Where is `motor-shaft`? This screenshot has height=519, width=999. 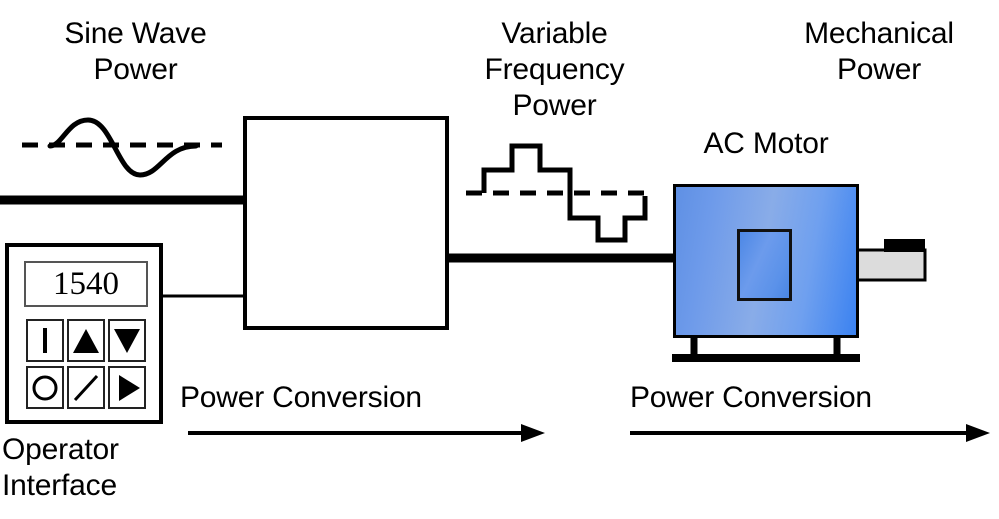
motor-shaft is located at coordinates (891, 260).